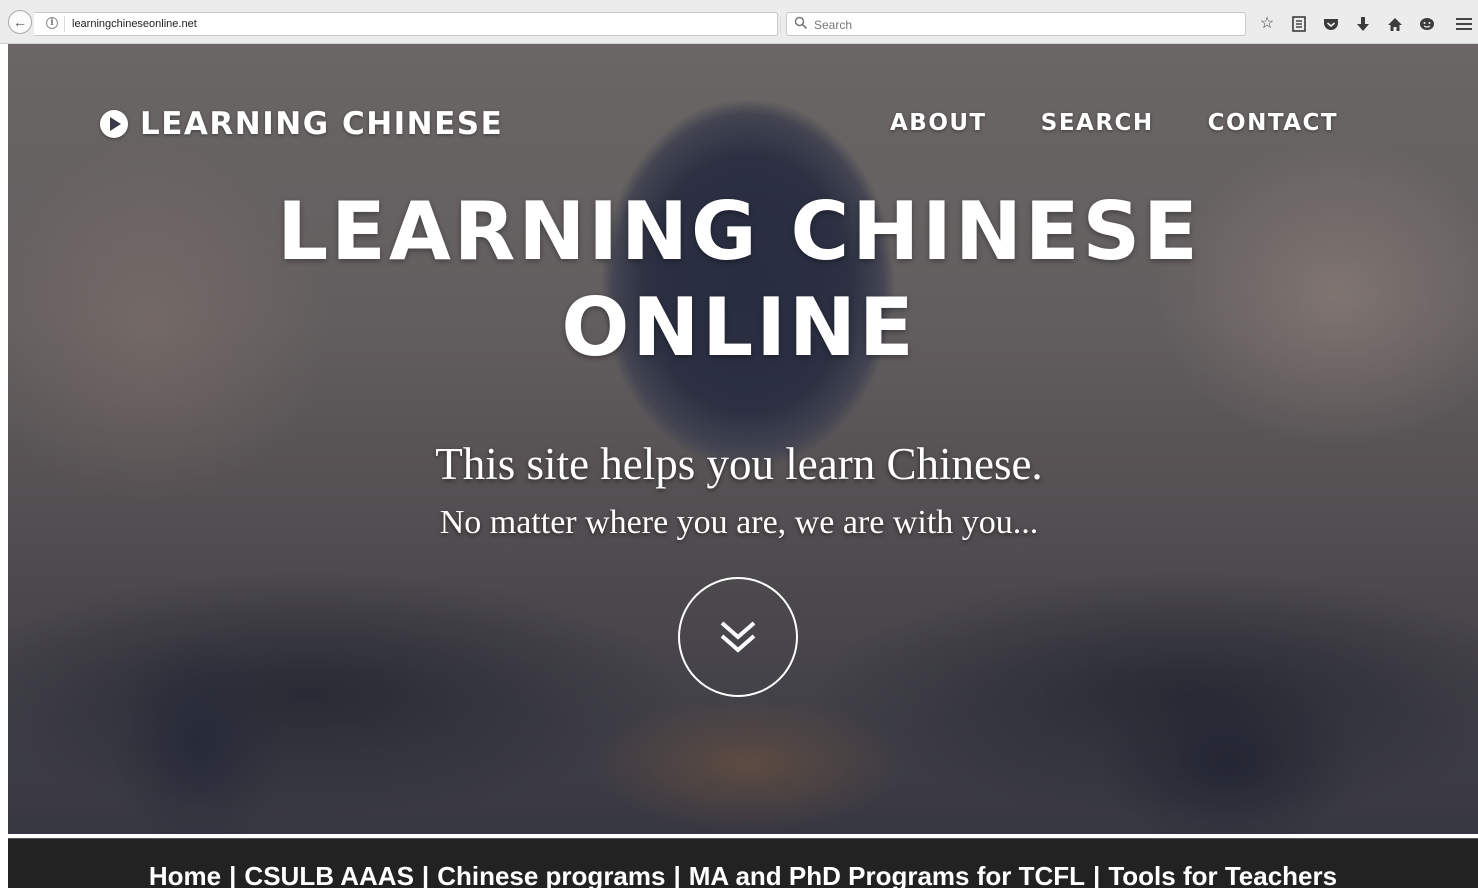  Describe the element at coordinates (1464, 24) in the screenshot. I see `menu-icon` at that location.